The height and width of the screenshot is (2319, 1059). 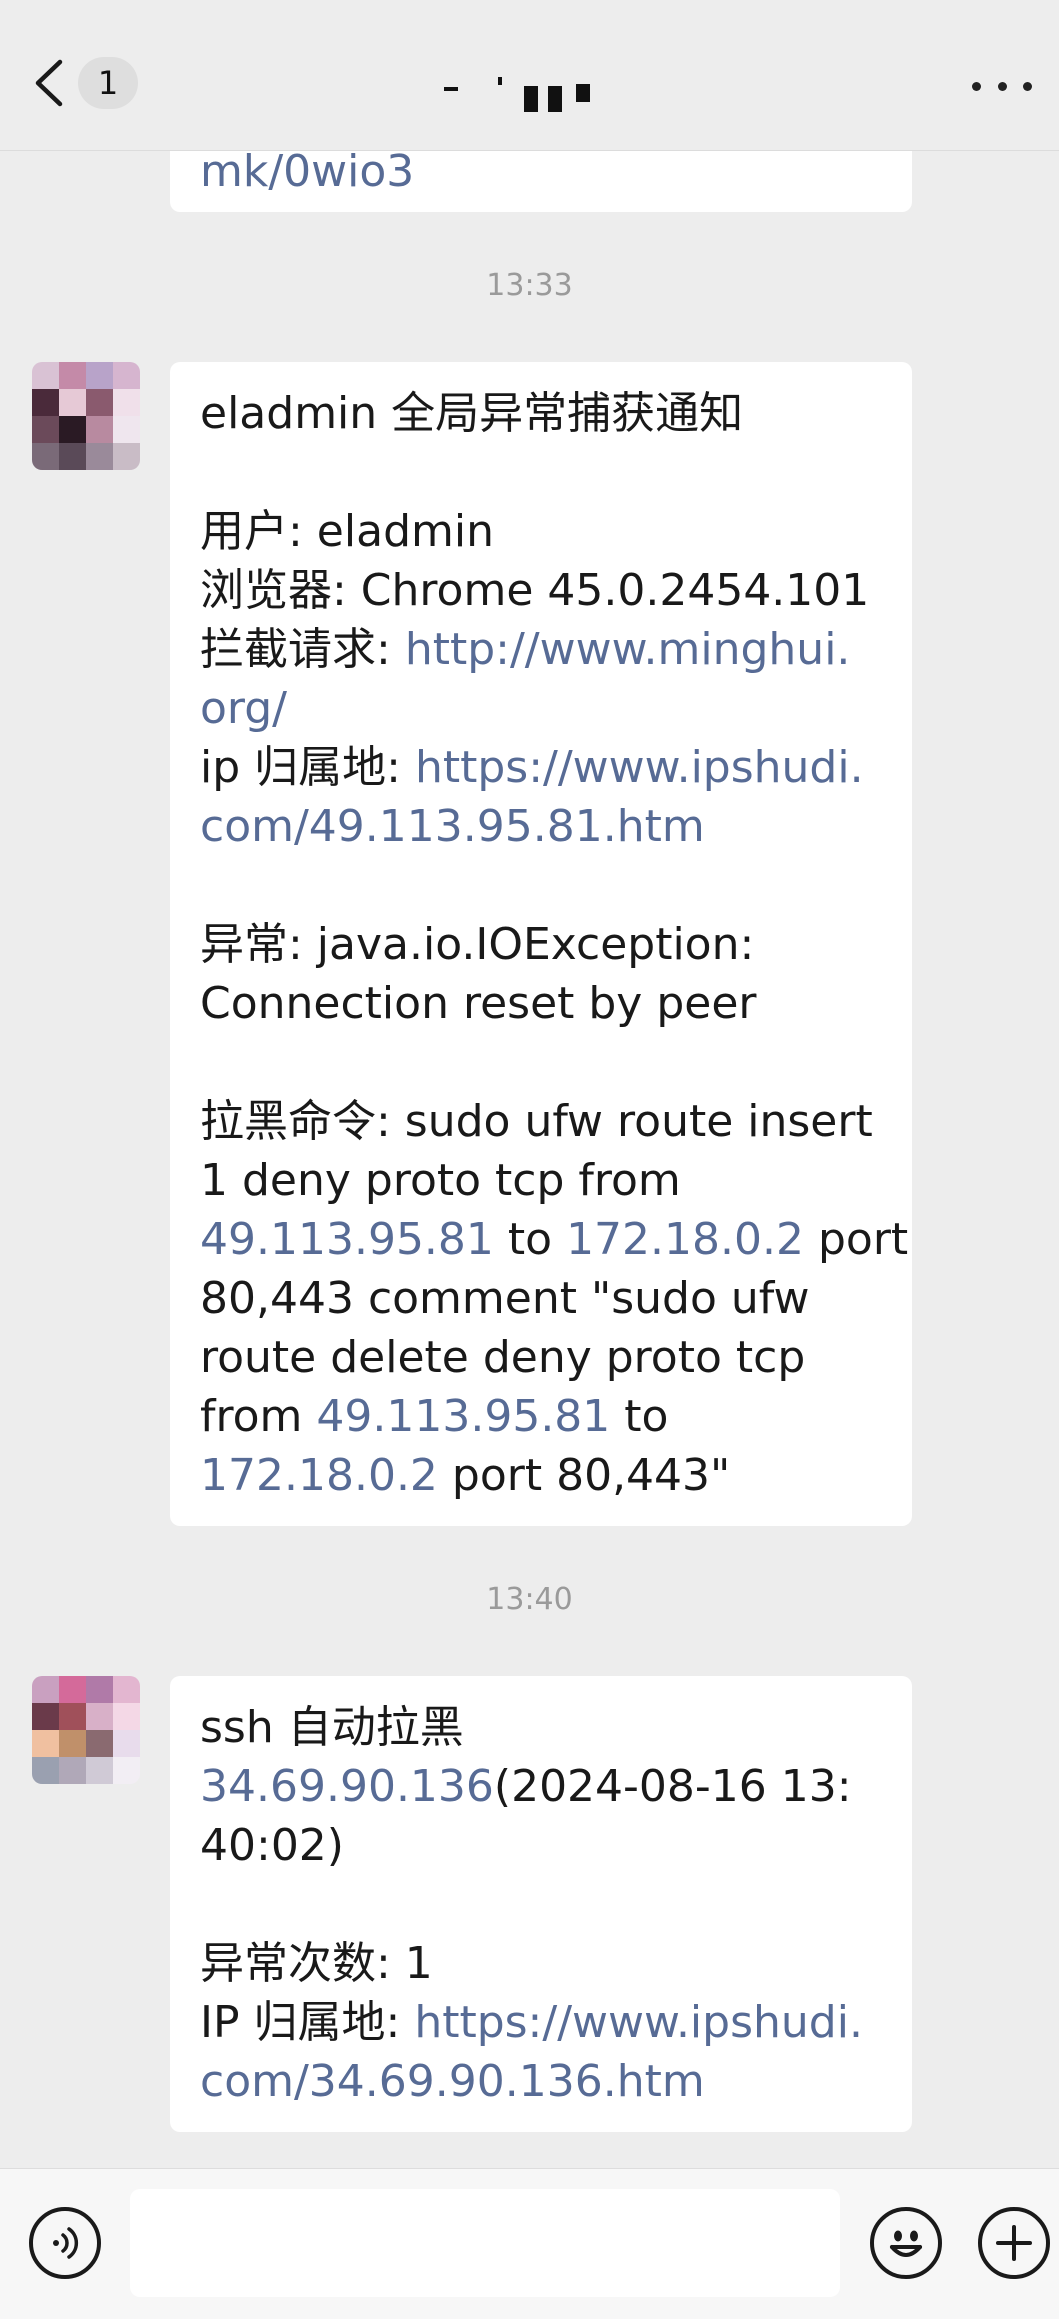 I want to click on message-text: port, so click(x=856, y=1239).